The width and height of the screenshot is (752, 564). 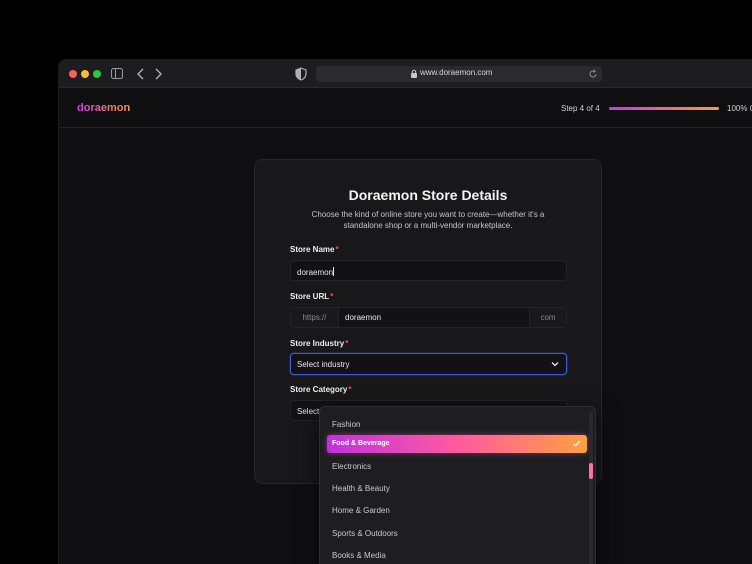 I want to click on dropdown-option-electronics: Electronics, so click(x=351, y=466).